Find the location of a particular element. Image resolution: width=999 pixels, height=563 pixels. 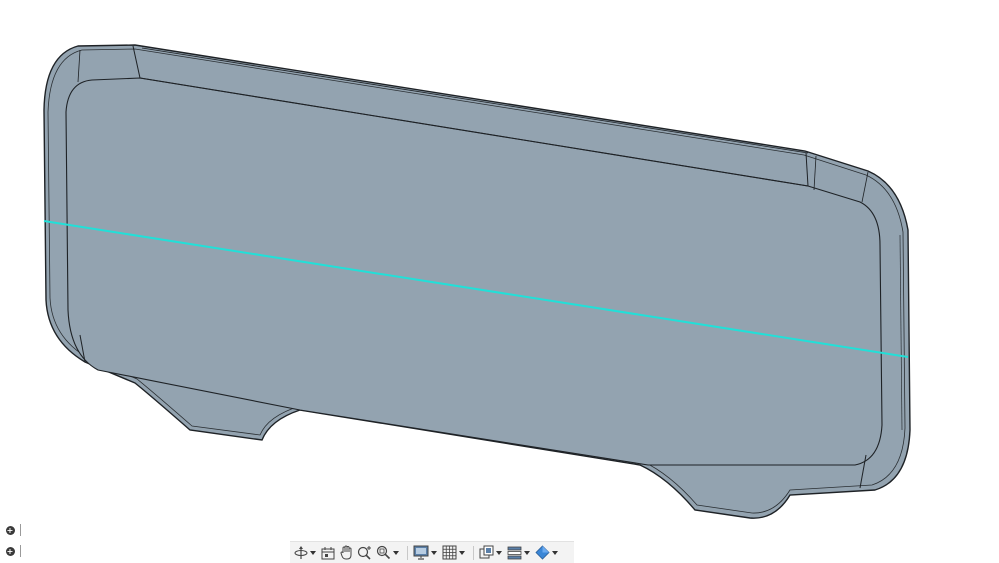

fit-button is located at coordinates (388, 553).